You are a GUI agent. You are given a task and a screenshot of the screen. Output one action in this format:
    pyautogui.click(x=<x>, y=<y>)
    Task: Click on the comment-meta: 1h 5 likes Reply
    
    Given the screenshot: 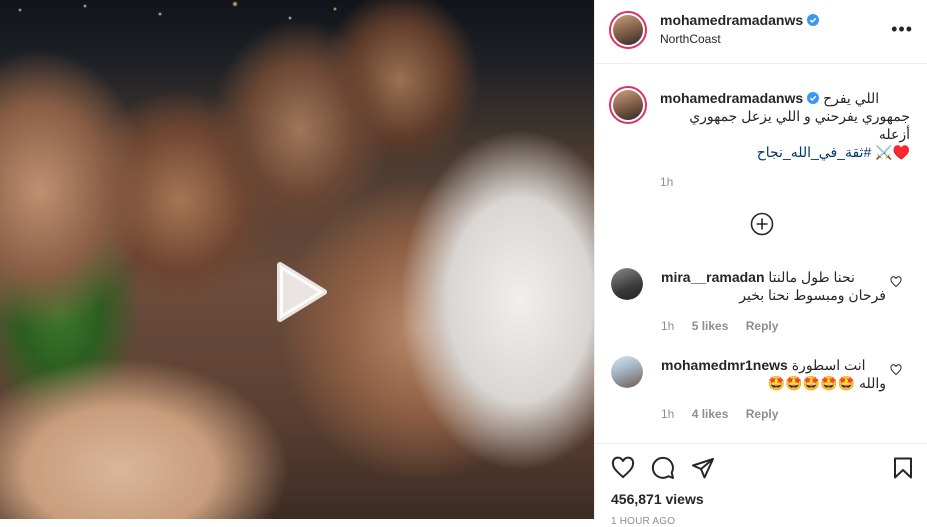 What is the action you would take?
    pyautogui.click(x=726, y=326)
    